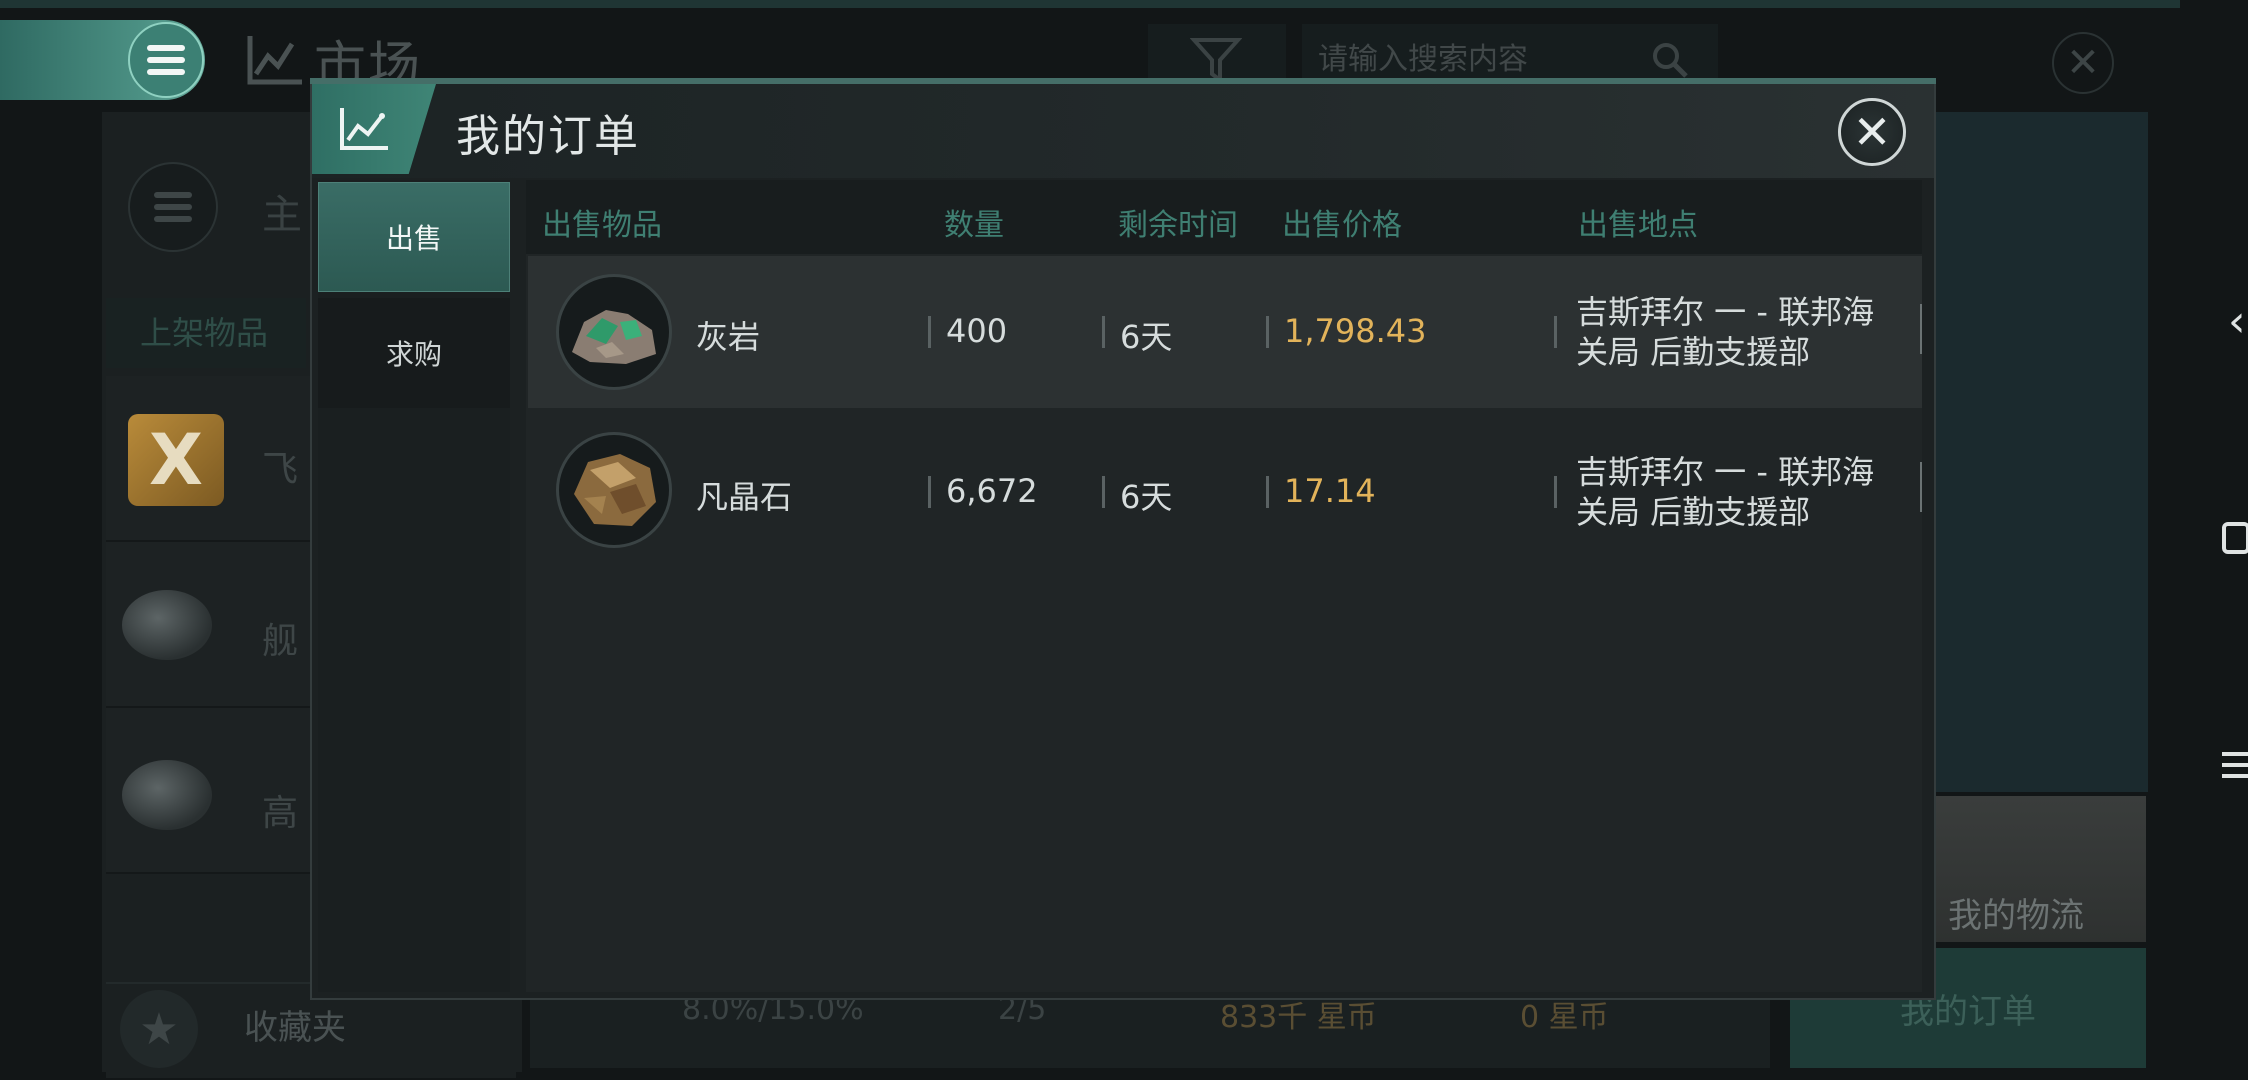 The image size is (2248, 1080). Describe the element at coordinates (974, 225) in the screenshot. I see `column-quantity: 数量` at that location.